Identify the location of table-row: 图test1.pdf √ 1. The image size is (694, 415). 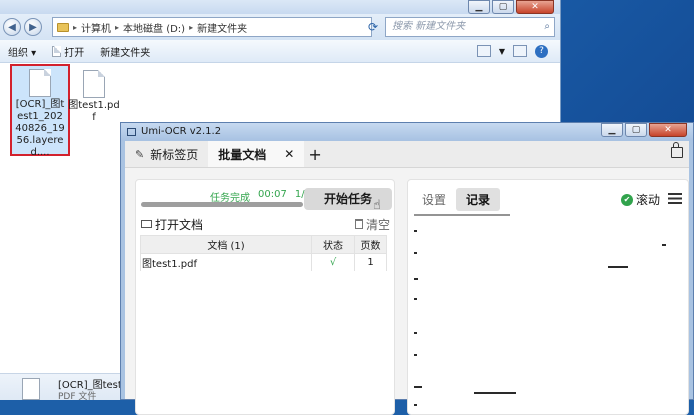
(263, 262).